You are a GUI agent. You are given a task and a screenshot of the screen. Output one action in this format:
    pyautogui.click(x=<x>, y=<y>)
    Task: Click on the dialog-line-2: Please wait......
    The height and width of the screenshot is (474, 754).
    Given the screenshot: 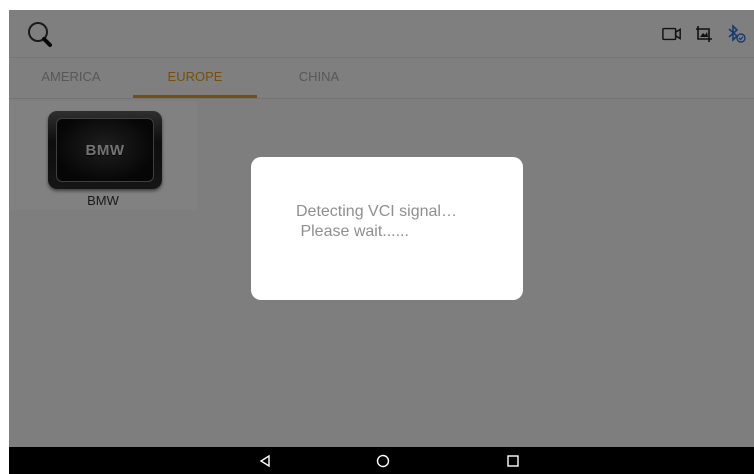 What is the action you would take?
    pyautogui.click(x=352, y=231)
    